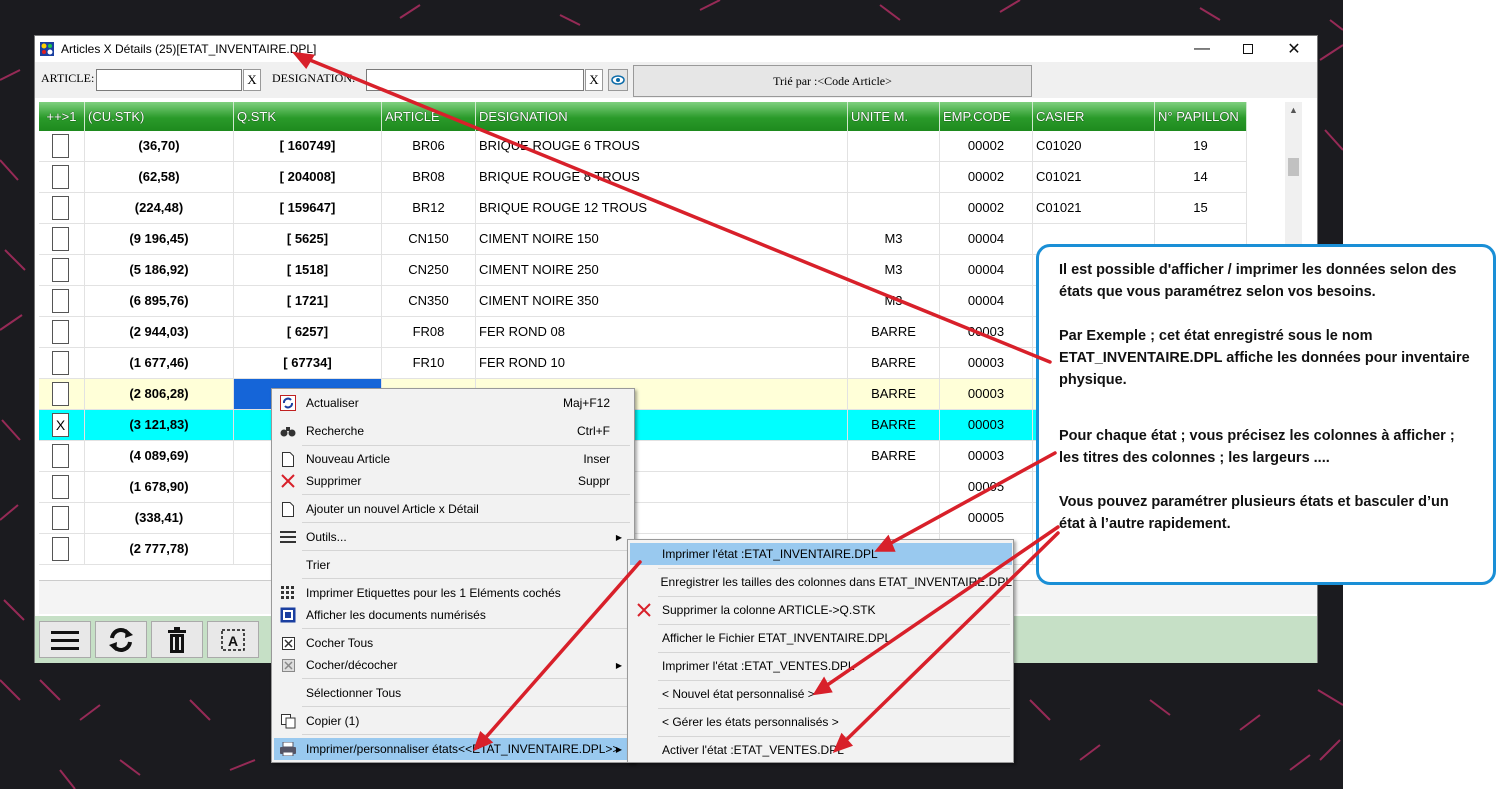 Image resolution: width=1503 pixels, height=789 pixels. What do you see at coordinates (1201, 116) in the screenshot?
I see `column-header: N° PAPILLON` at bounding box center [1201, 116].